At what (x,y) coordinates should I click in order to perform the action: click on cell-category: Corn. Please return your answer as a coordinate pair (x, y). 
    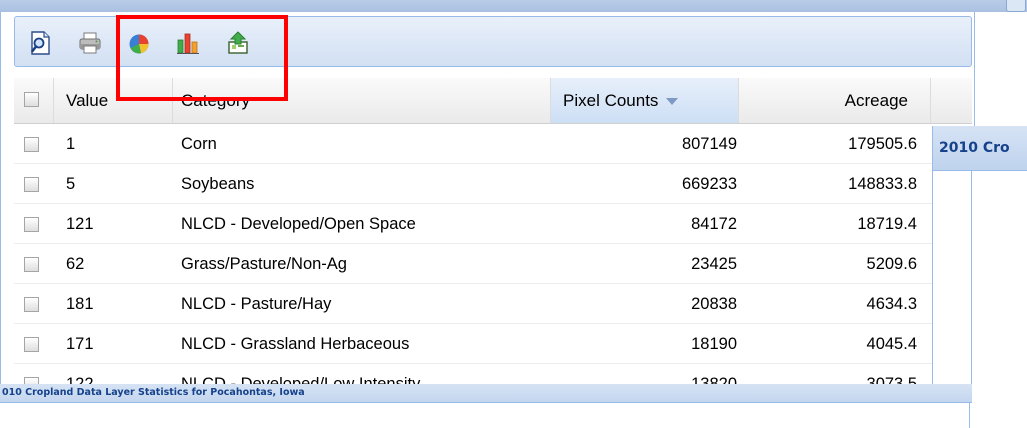
    Looking at the image, I should click on (199, 144).